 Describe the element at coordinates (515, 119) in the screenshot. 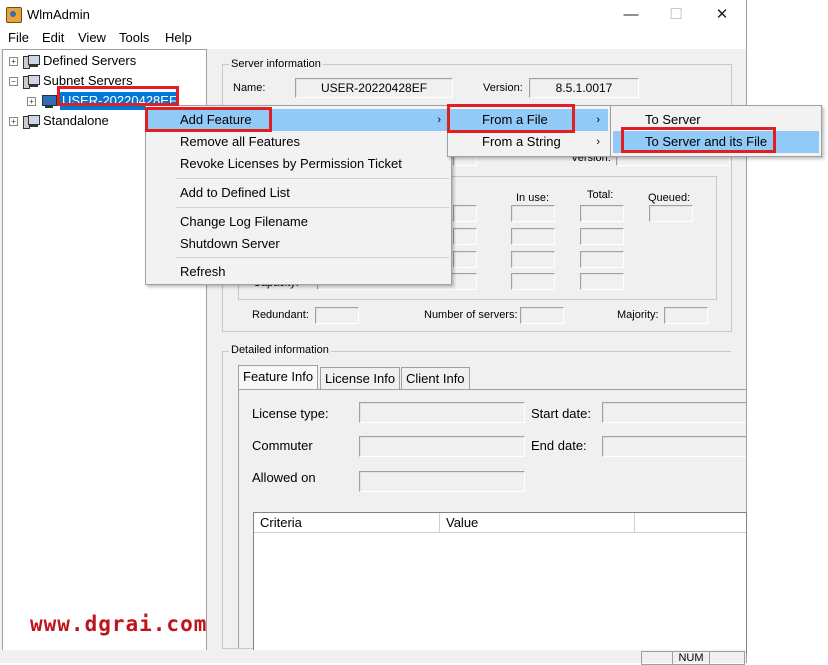

I see `menu-item-label: From a File` at that location.